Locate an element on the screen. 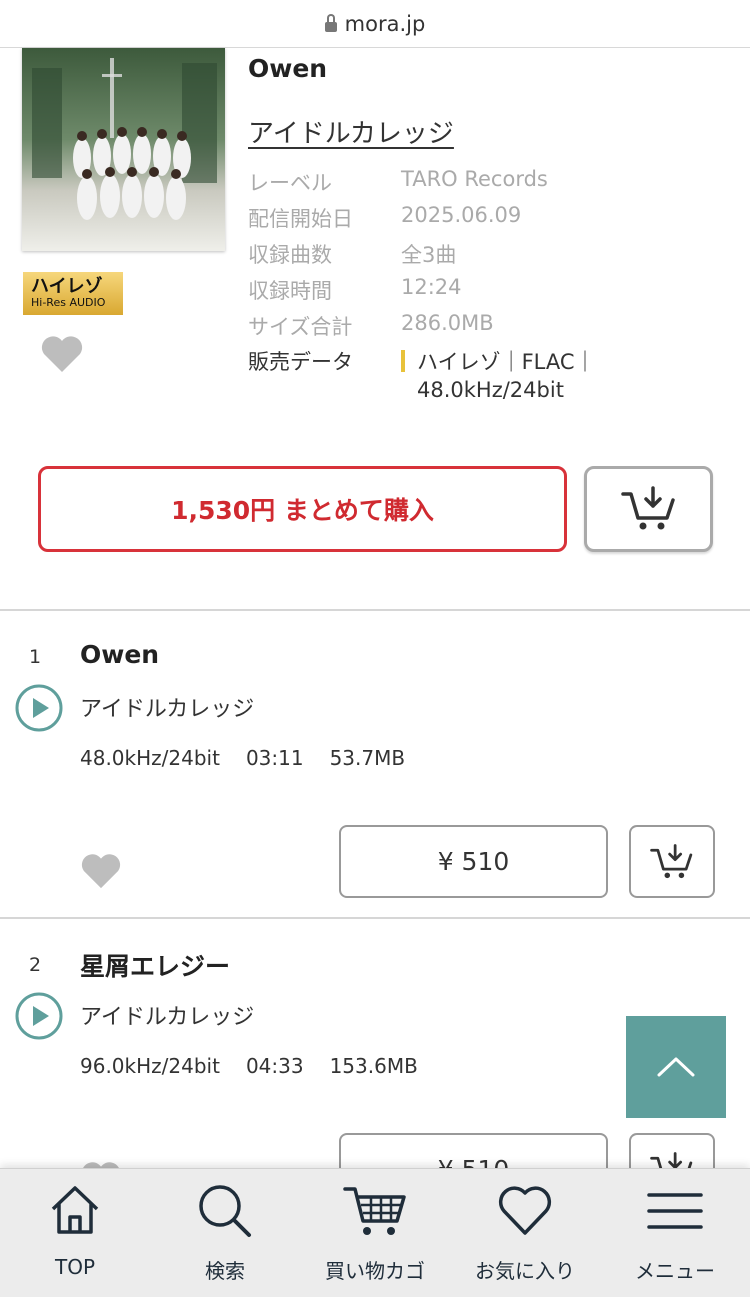 The image size is (750, 1297). meta-value: TARO Records is located at coordinates (474, 179).